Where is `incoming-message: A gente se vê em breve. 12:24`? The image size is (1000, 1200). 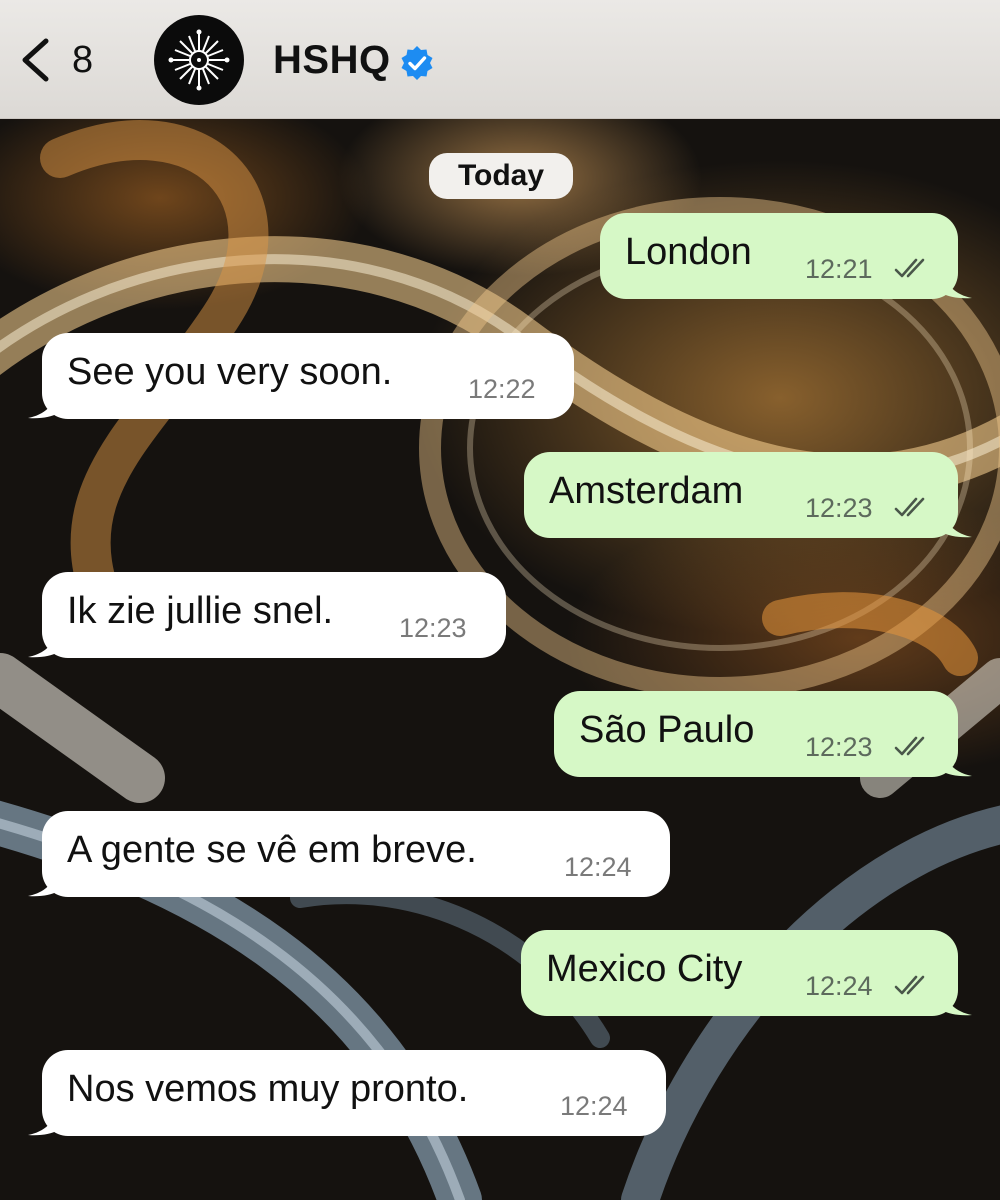
incoming-message: A gente se vê em breve. 12:24 is located at coordinates (349, 854).